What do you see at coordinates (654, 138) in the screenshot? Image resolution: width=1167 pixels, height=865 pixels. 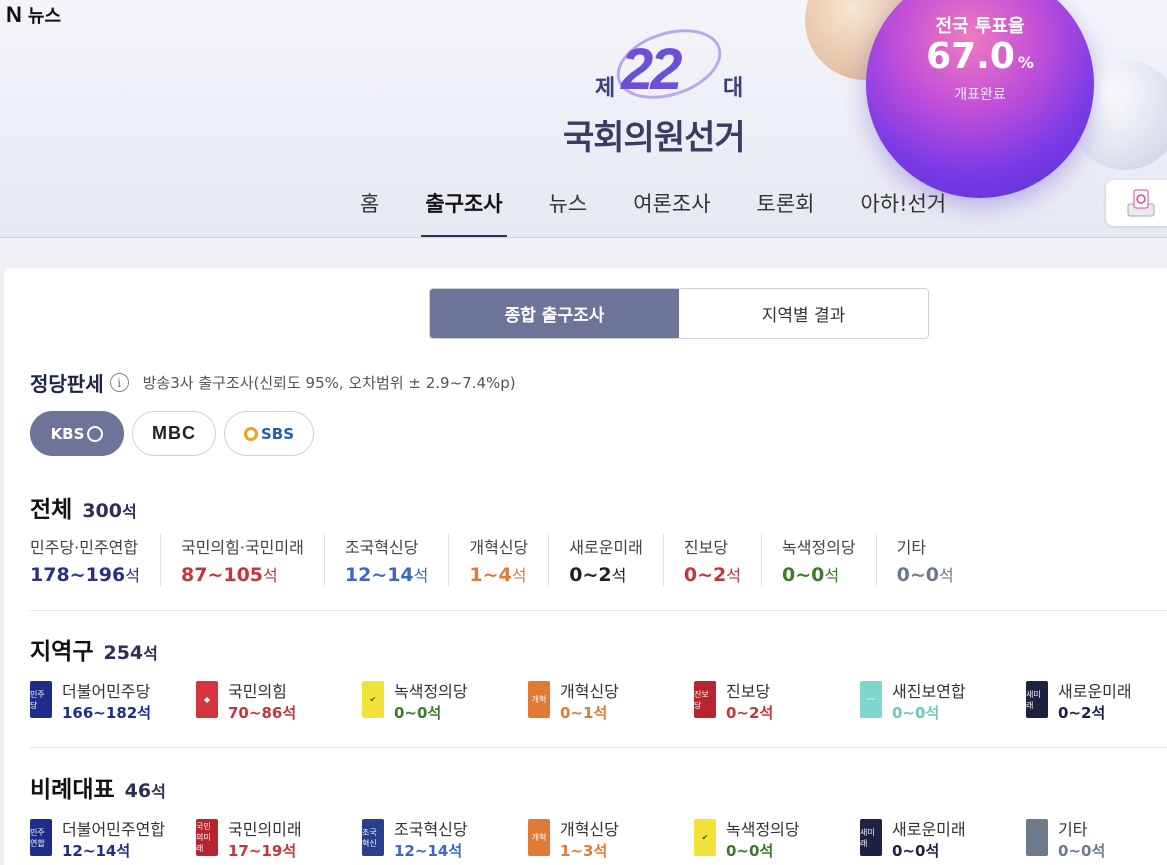 I see `election-name: 국회의원선거` at bounding box center [654, 138].